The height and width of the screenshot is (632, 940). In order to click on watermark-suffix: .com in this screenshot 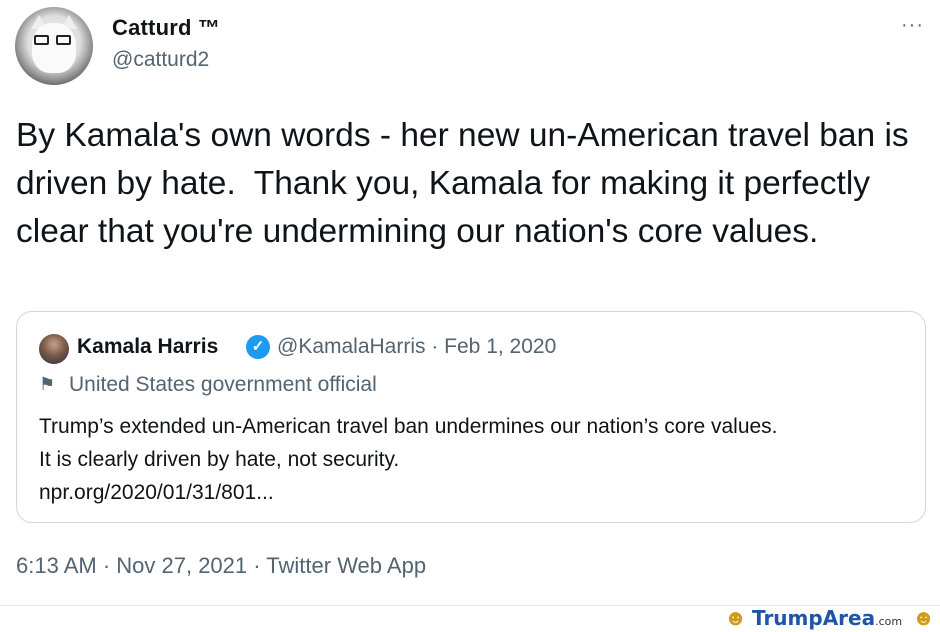, I will do `click(889, 621)`.